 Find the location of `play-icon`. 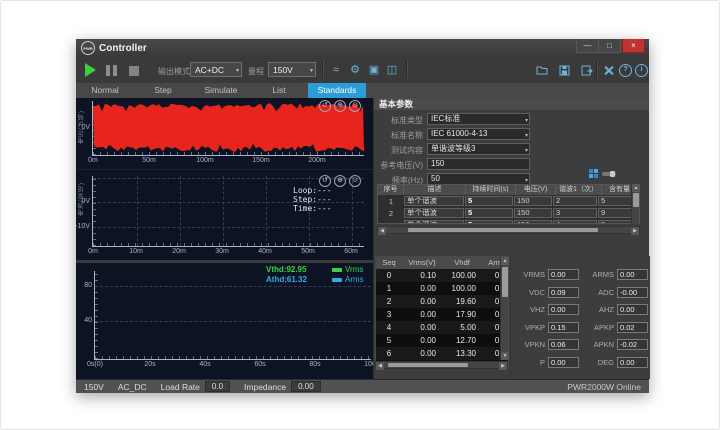

play-icon is located at coordinates (90, 70).